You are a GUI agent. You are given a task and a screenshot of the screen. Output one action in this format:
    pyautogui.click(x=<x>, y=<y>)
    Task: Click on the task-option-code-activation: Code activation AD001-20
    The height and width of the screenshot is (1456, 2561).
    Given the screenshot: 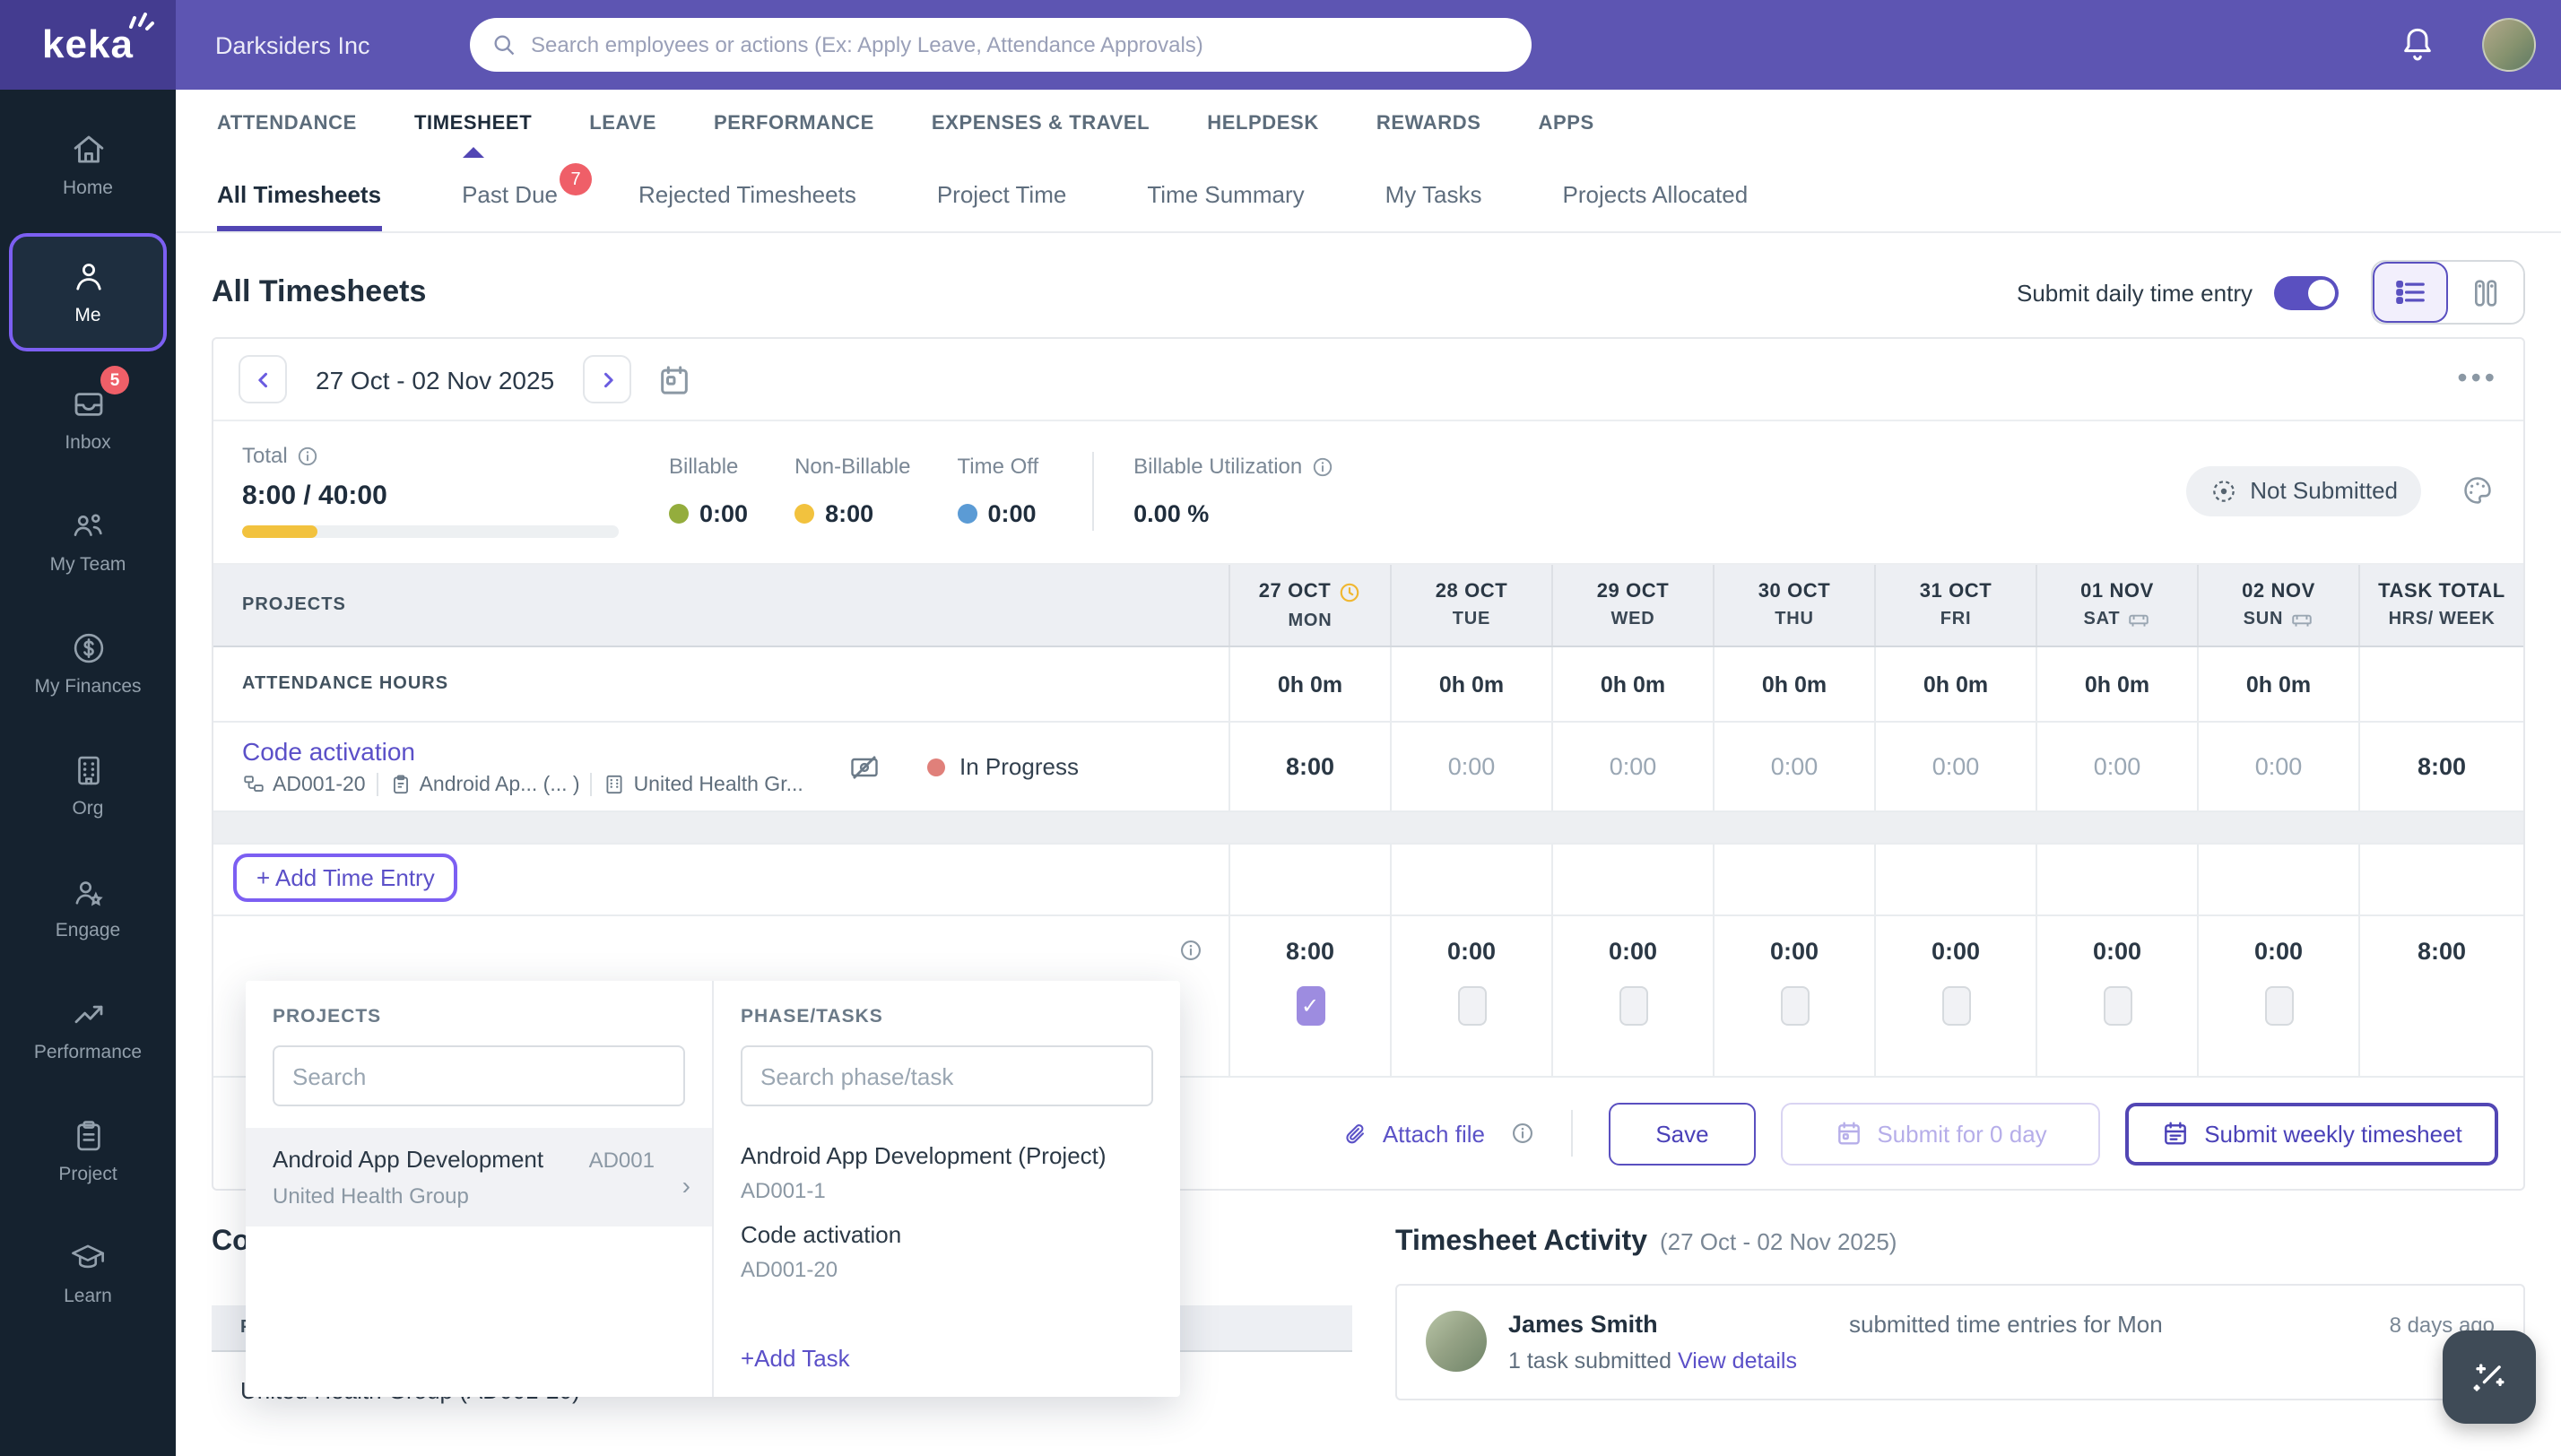 What is the action you would take?
    pyautogui.click(x=947, y=1243)
    